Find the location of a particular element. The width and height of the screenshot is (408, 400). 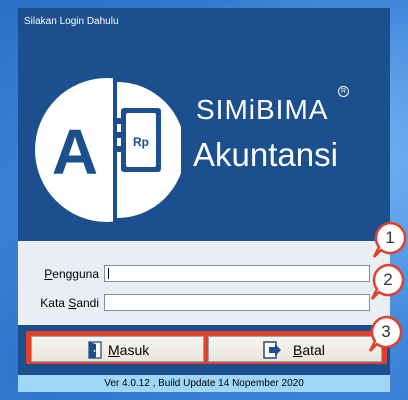

logo-currency: Rp is located at coordinates (141, 142).